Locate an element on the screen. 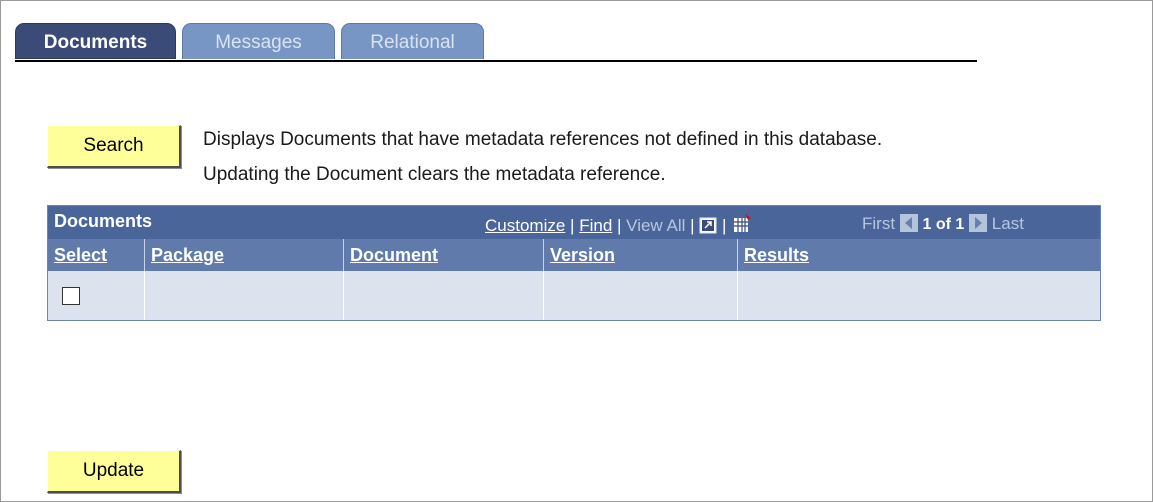 This screenshot has height=502, width=1153. column-header-version: Version is located at coordinates (641, 255).